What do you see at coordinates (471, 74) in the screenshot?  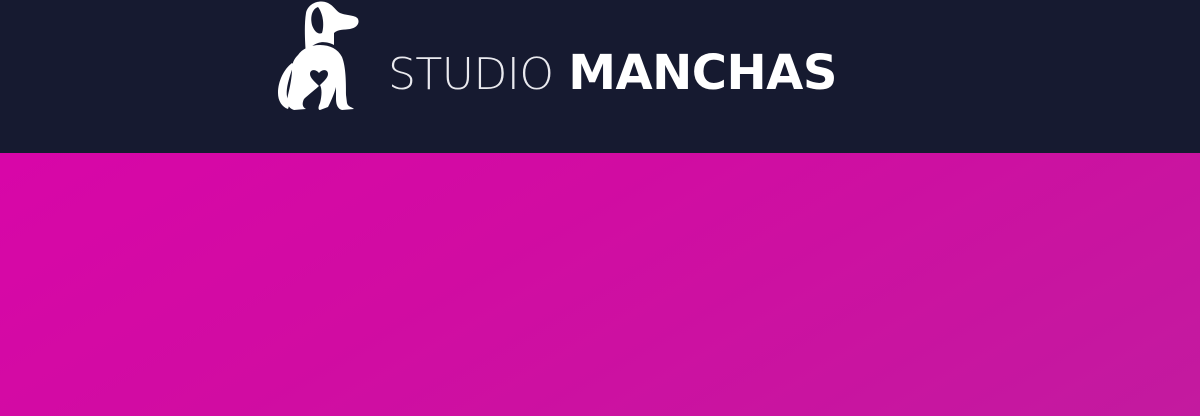 I see `brand-name-light: STUDIO` at bounding box center [471, 74].